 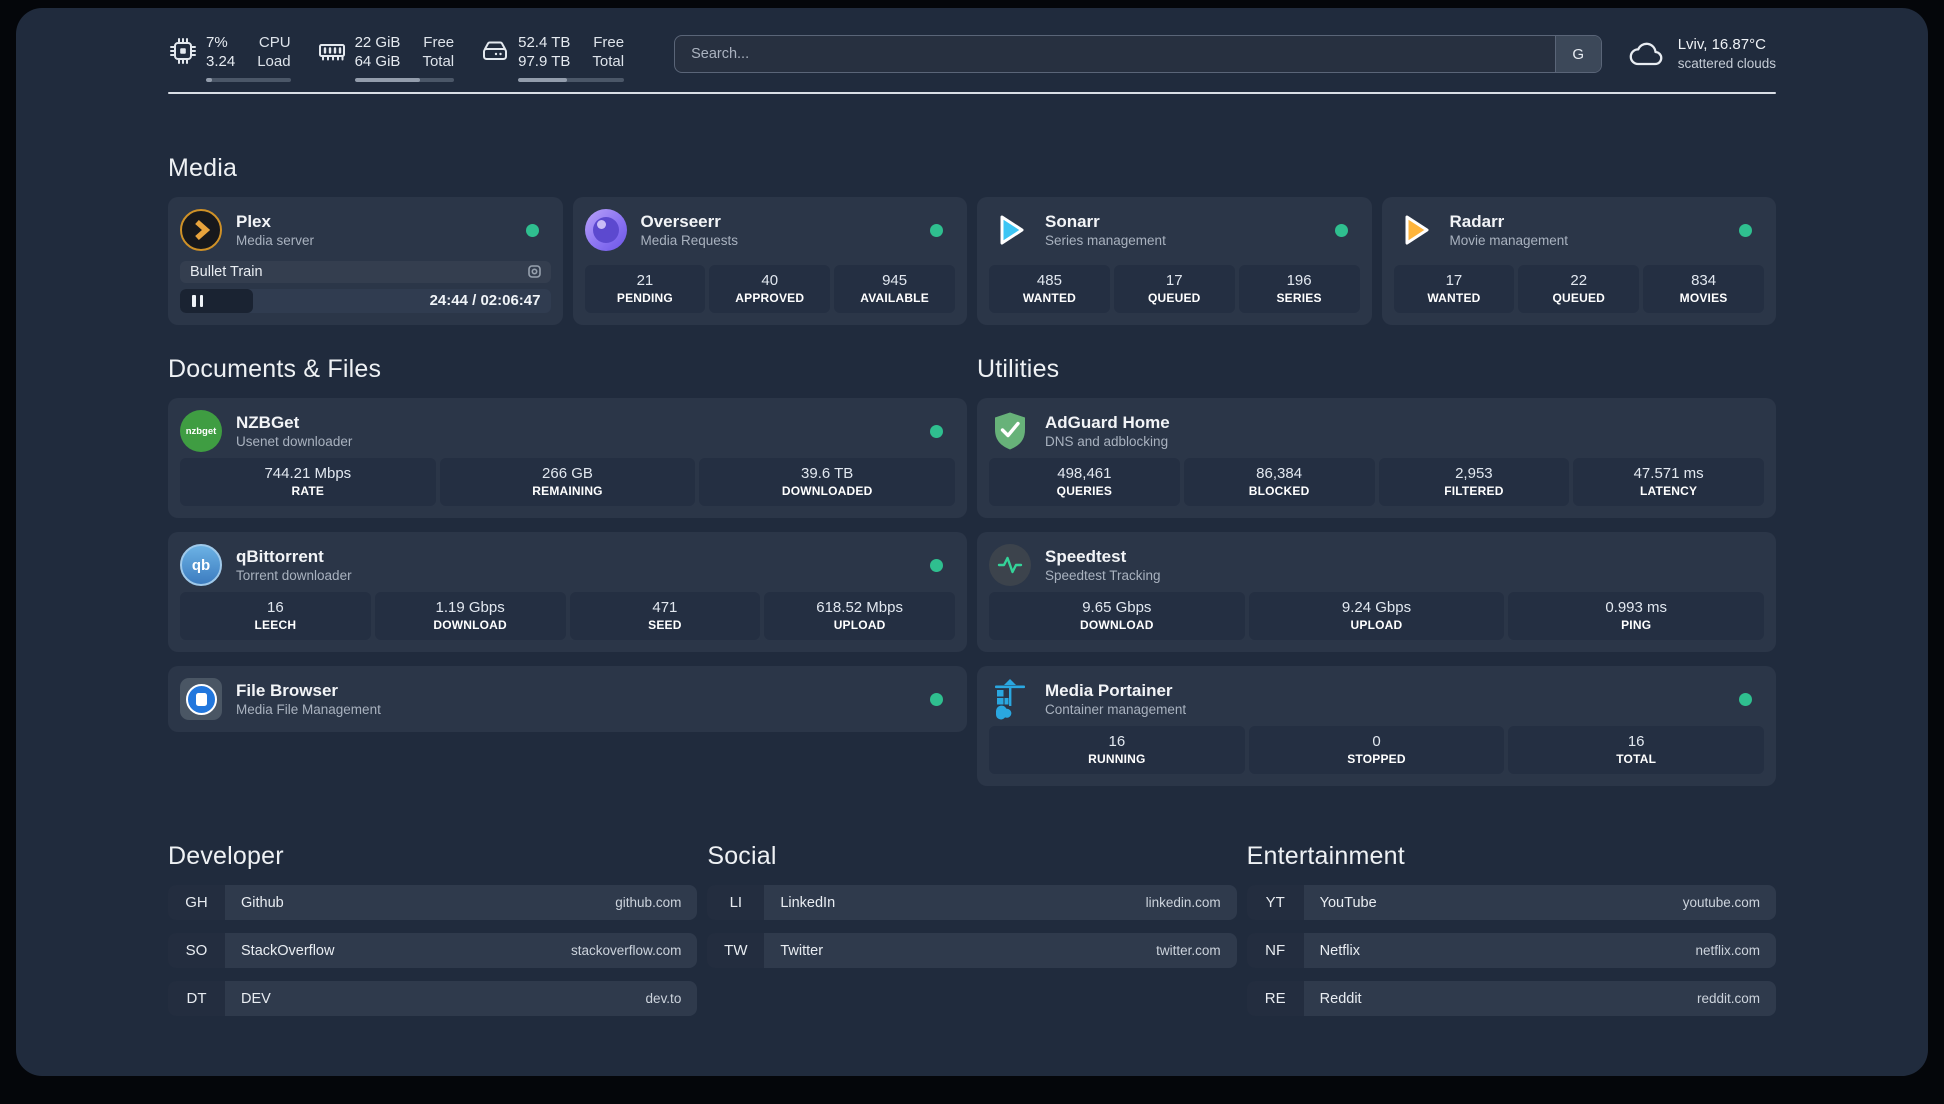 What do you see at coordinates (1721, 44) in the screenshot?
I see `weather-location: Lviv, 16.87°C` at bounding box center [1721, 44].